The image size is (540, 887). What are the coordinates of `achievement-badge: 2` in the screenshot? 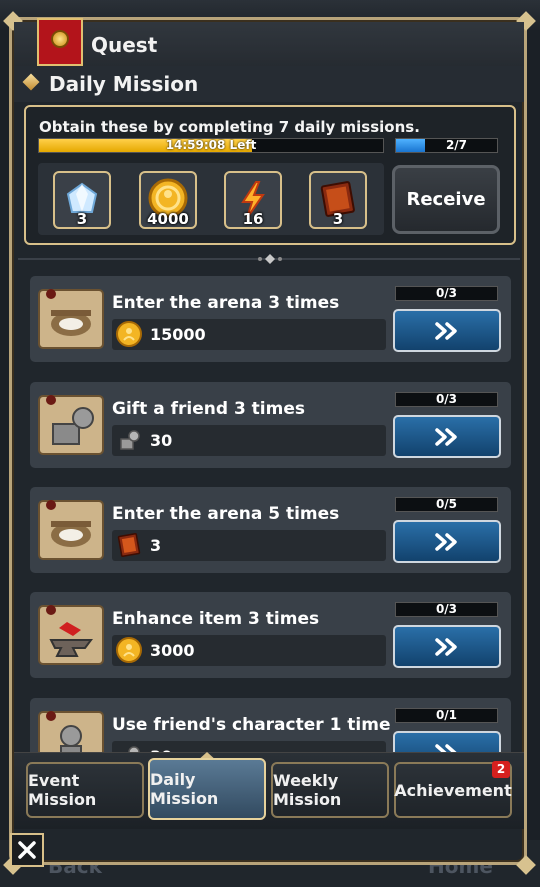 It's located at (501, 769).